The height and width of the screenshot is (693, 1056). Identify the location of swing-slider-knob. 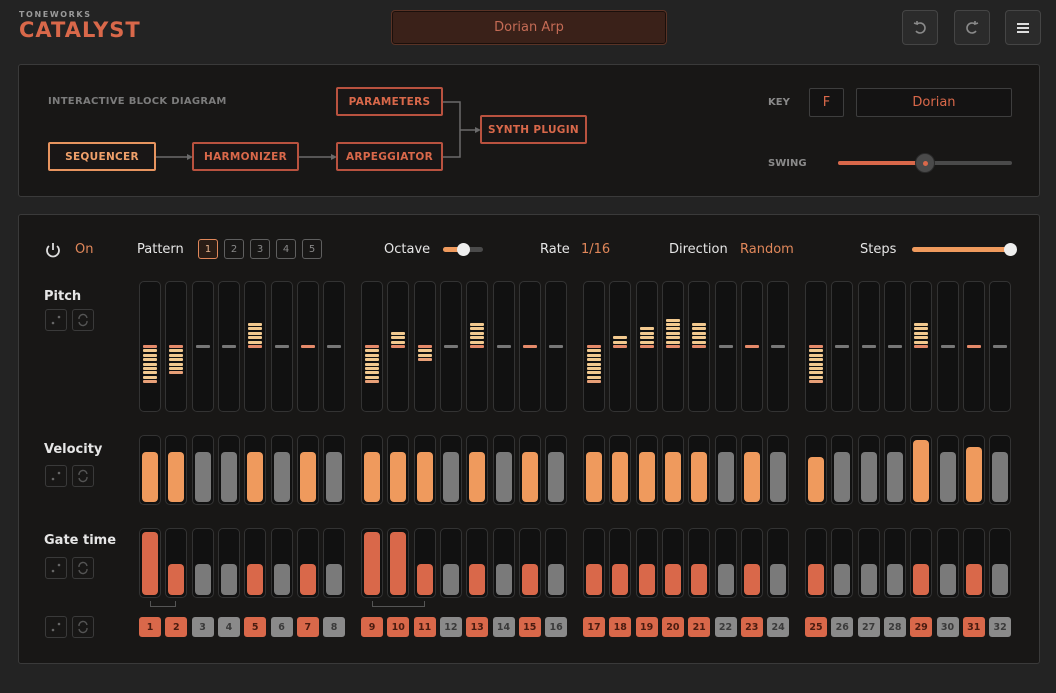
(925, 163).